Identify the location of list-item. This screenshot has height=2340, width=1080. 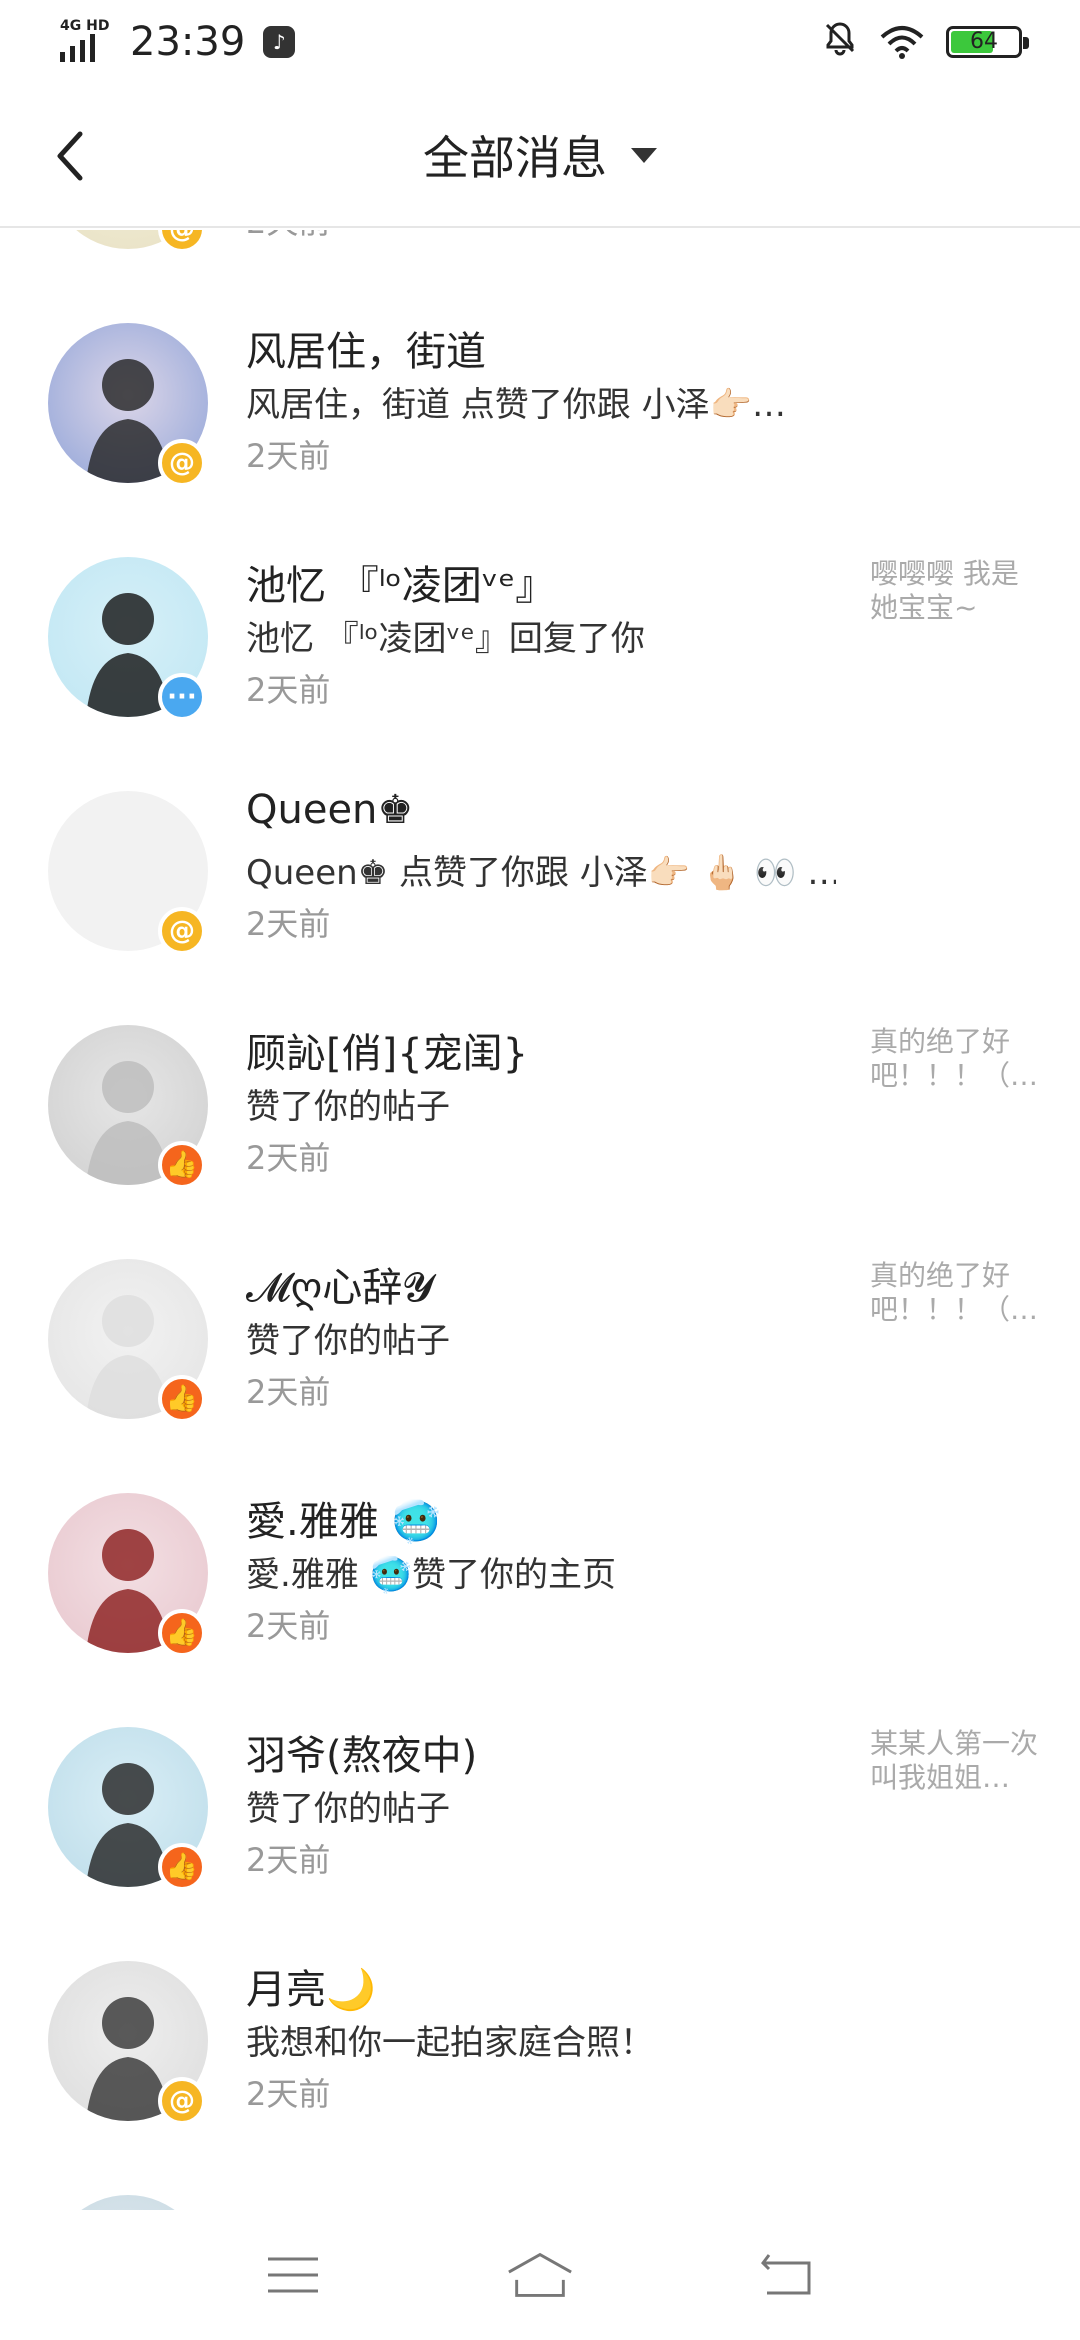
(540, 2185).